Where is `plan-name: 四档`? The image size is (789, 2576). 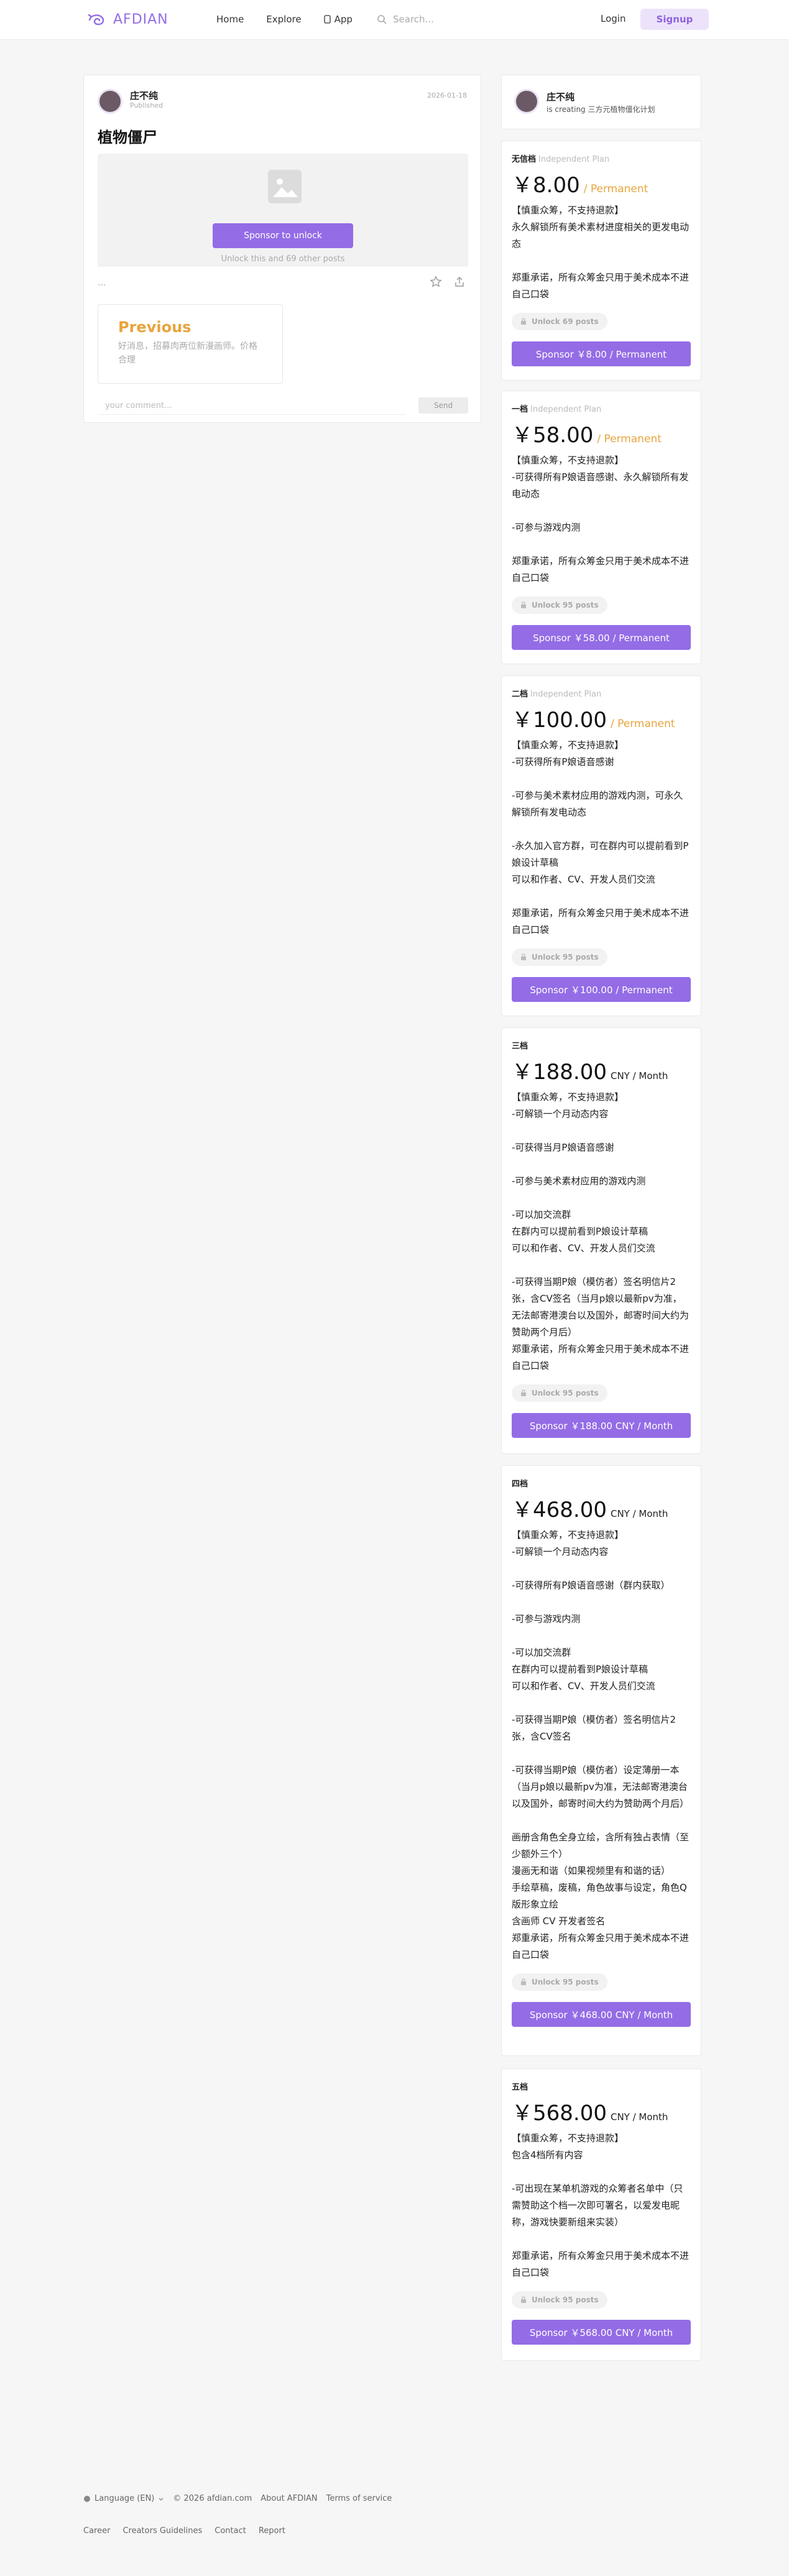 plan-name: 四档 is located at coordinates (520, 1485).